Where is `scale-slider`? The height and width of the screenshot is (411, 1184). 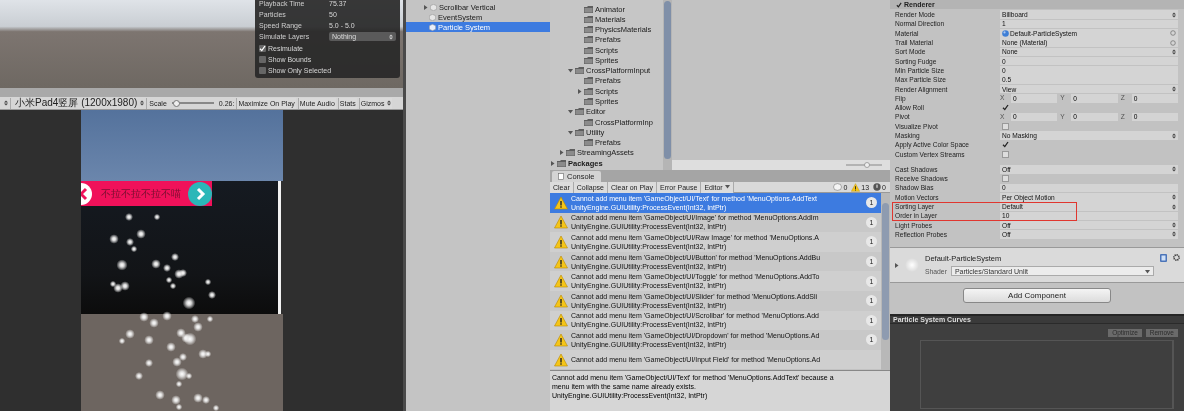 scale-slider is located at coordinates (192, 103).